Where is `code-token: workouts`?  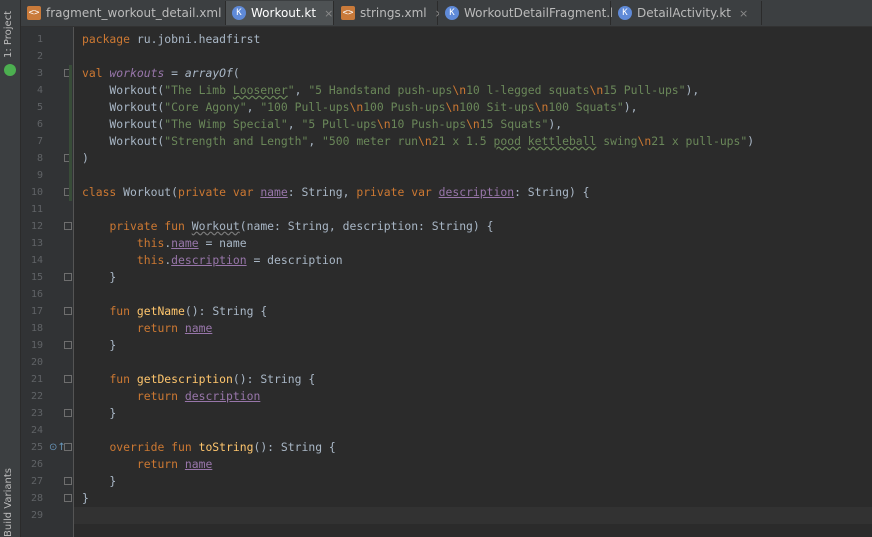 code-token: workouts is located at coordinates (137, 73).